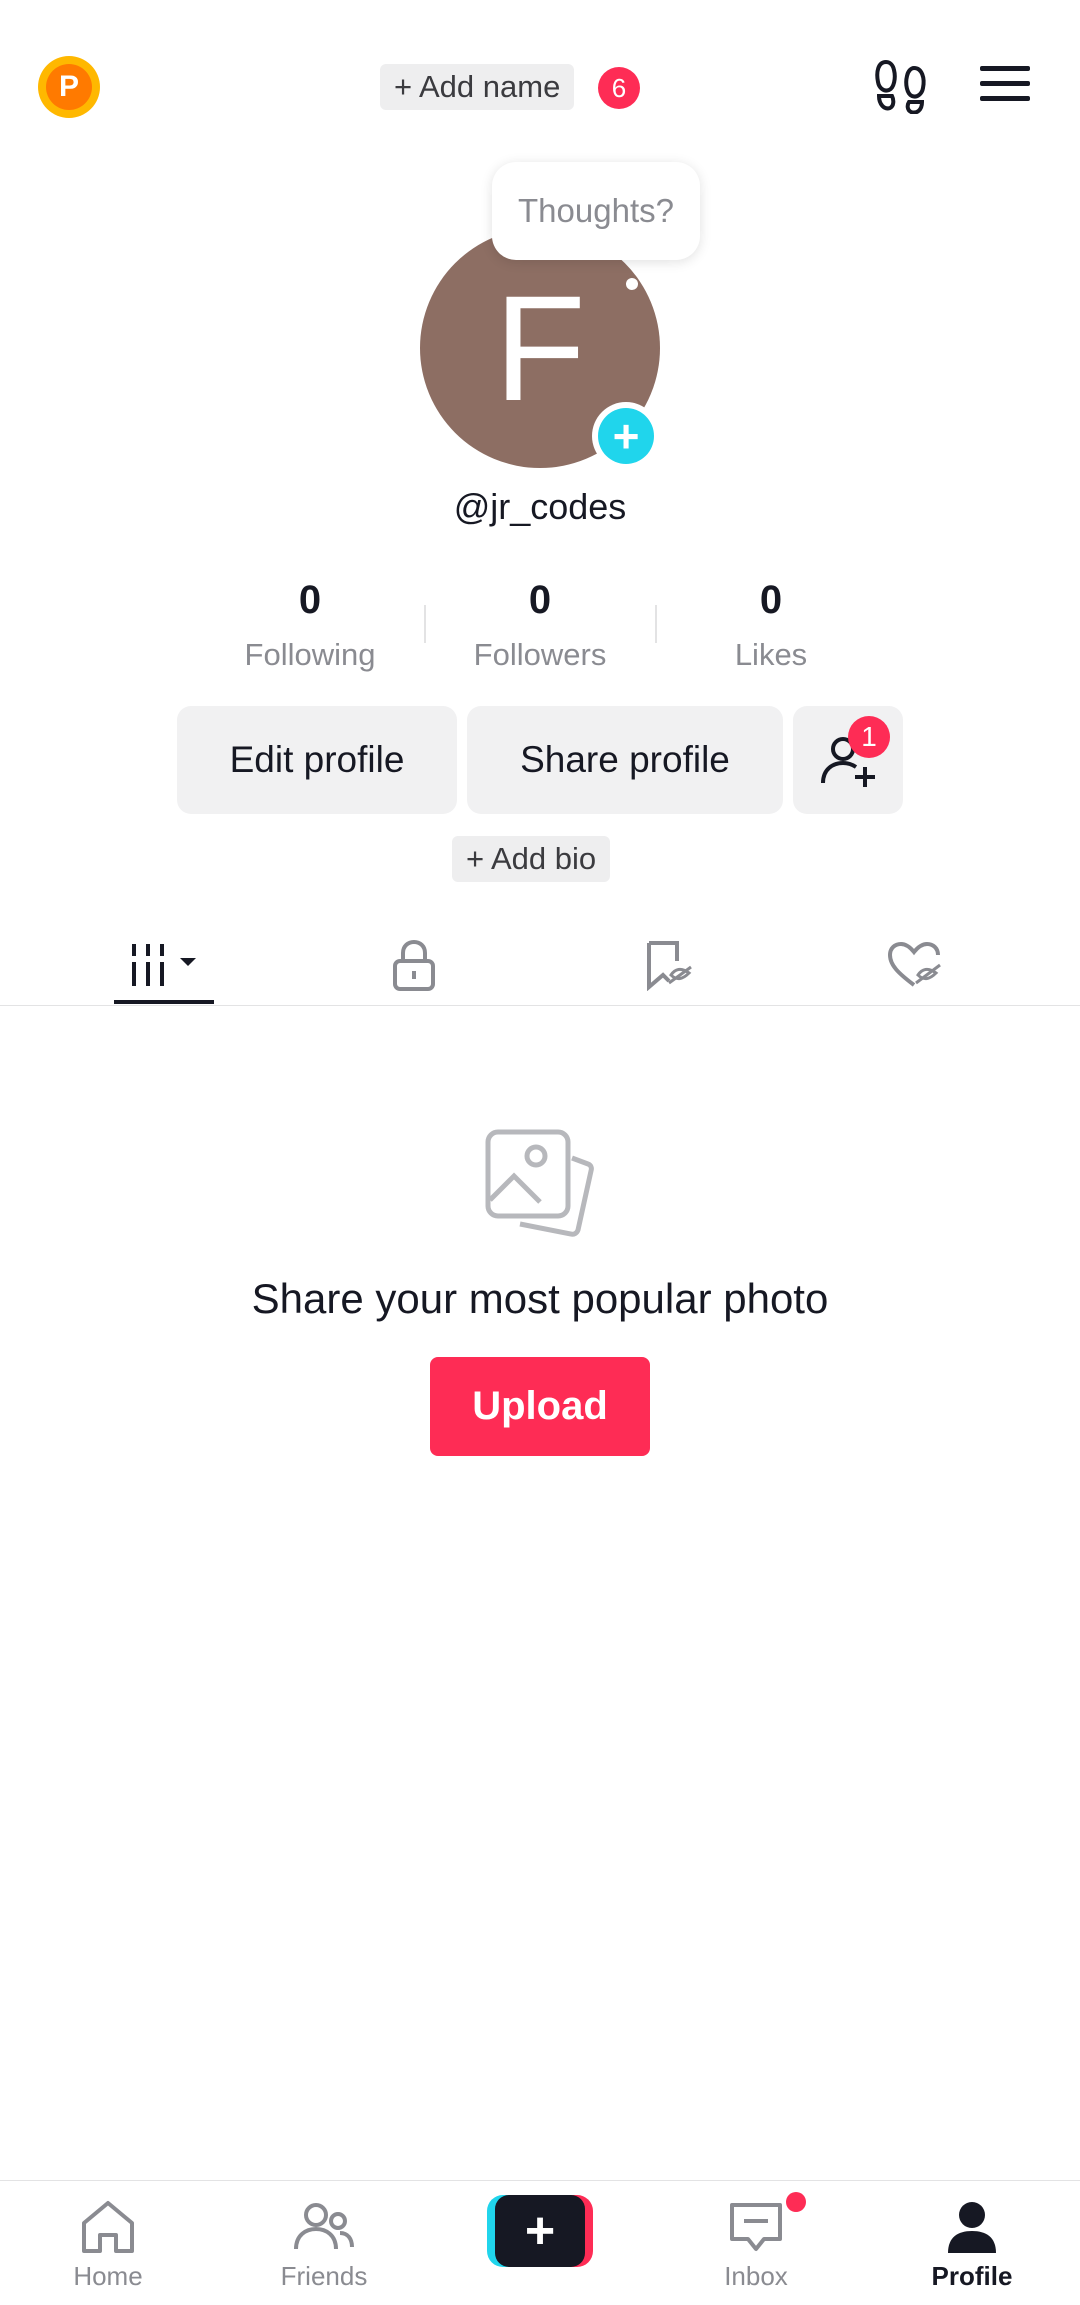  I want to click on nav-label: Home, so click(108, 2276).